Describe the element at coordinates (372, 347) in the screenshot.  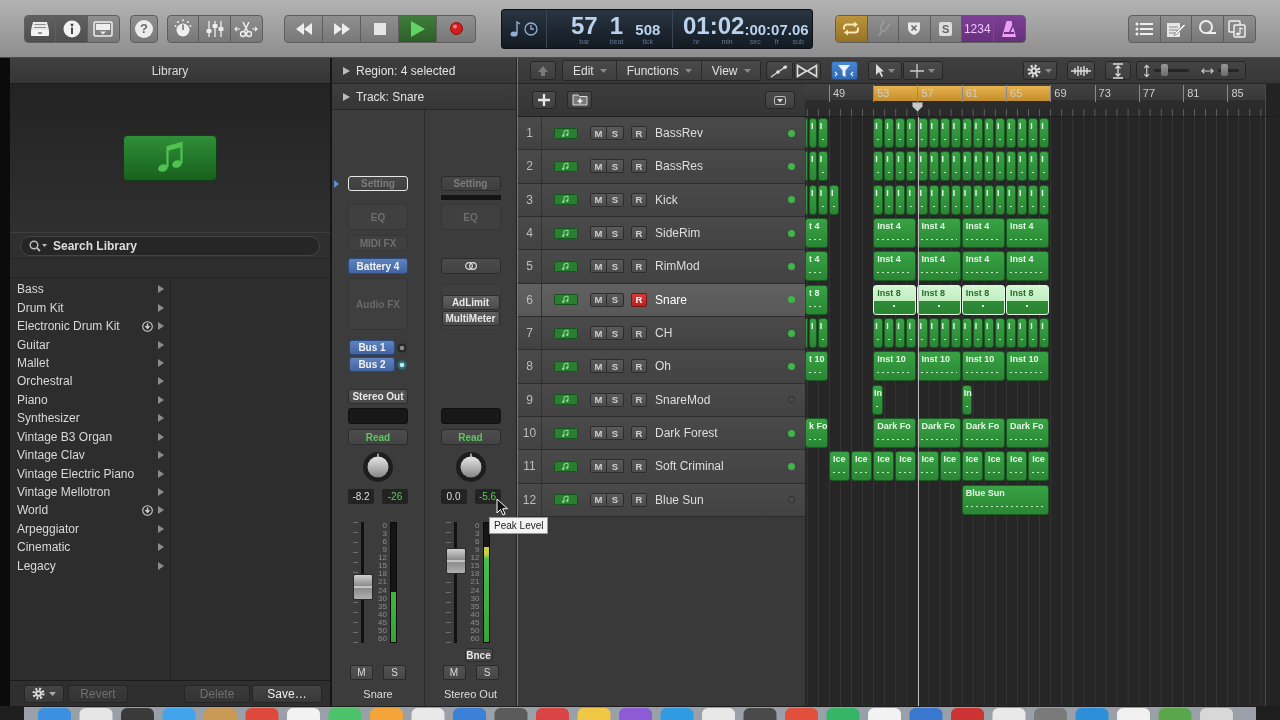
I see `send-slot: Bus 1` at that location.